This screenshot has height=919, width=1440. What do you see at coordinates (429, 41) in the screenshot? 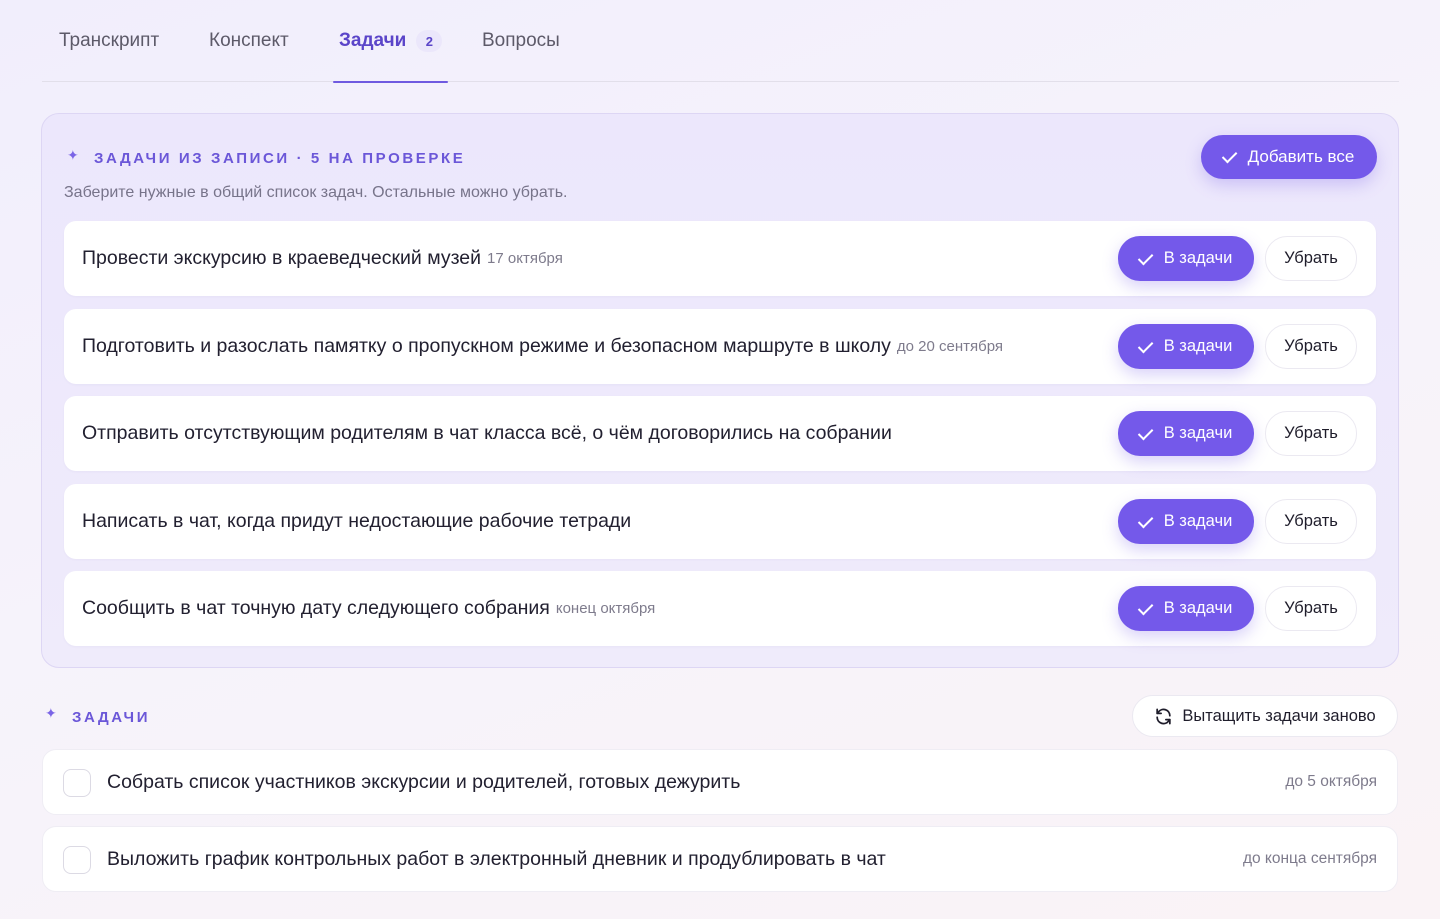
I see `tasks-count-badge: 2` at bounding box center [429, 41].